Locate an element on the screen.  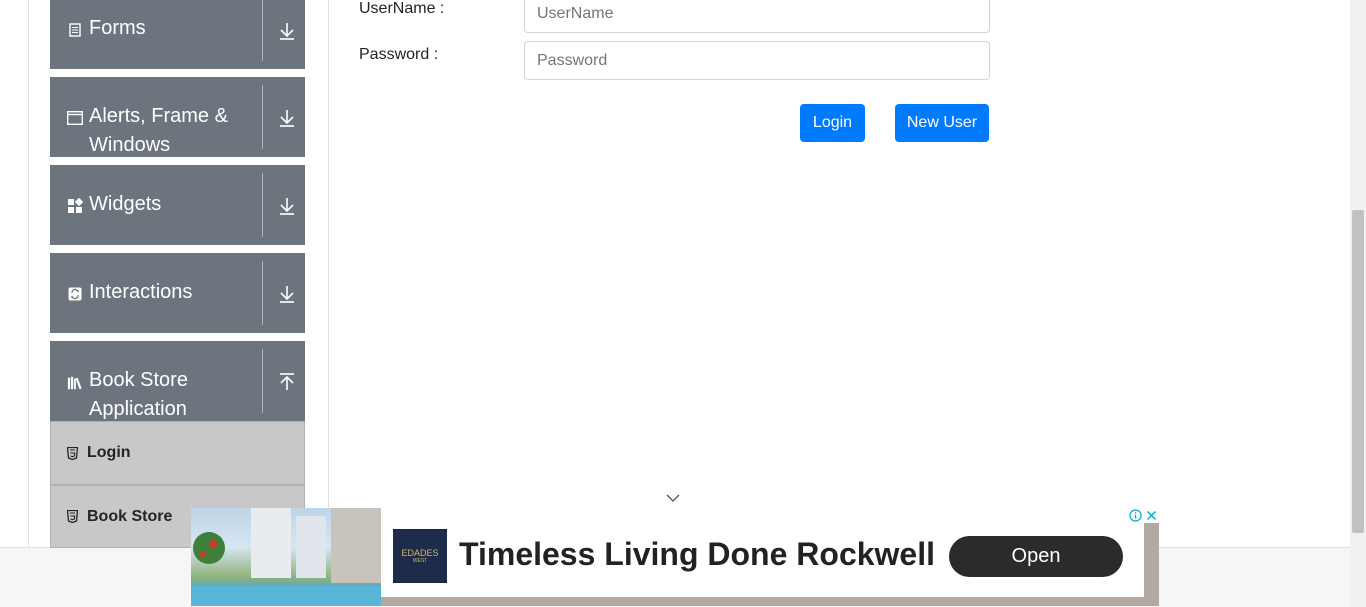
username-input is located at coordinates (757, 16).